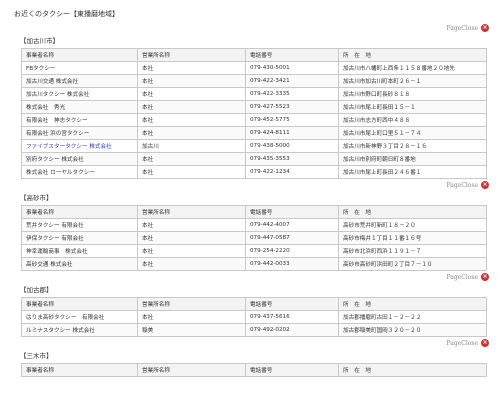  What do you see at coordinates (79, 172) in the screenshot?
I see `company-name-cell: 株式会社 ローヤルタクシー` at bounding box center [79, 172].